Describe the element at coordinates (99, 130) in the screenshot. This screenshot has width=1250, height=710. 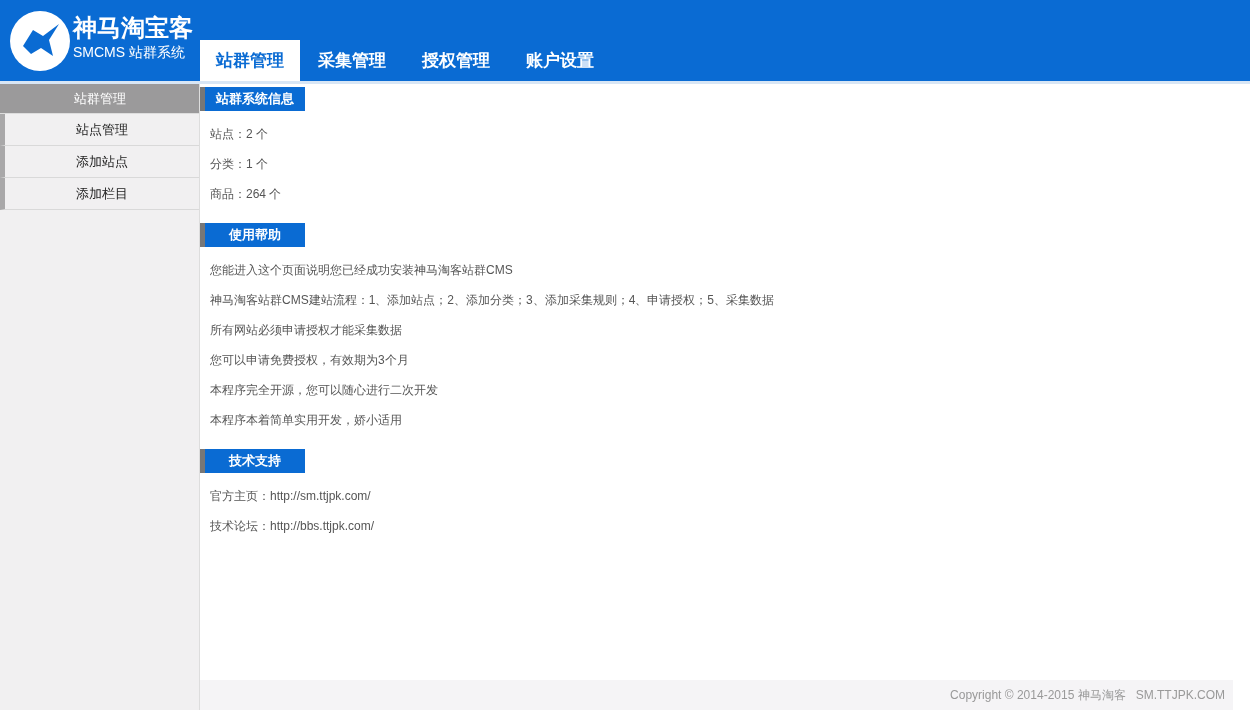
I see `sidebar-item: 站点管理` at that location.